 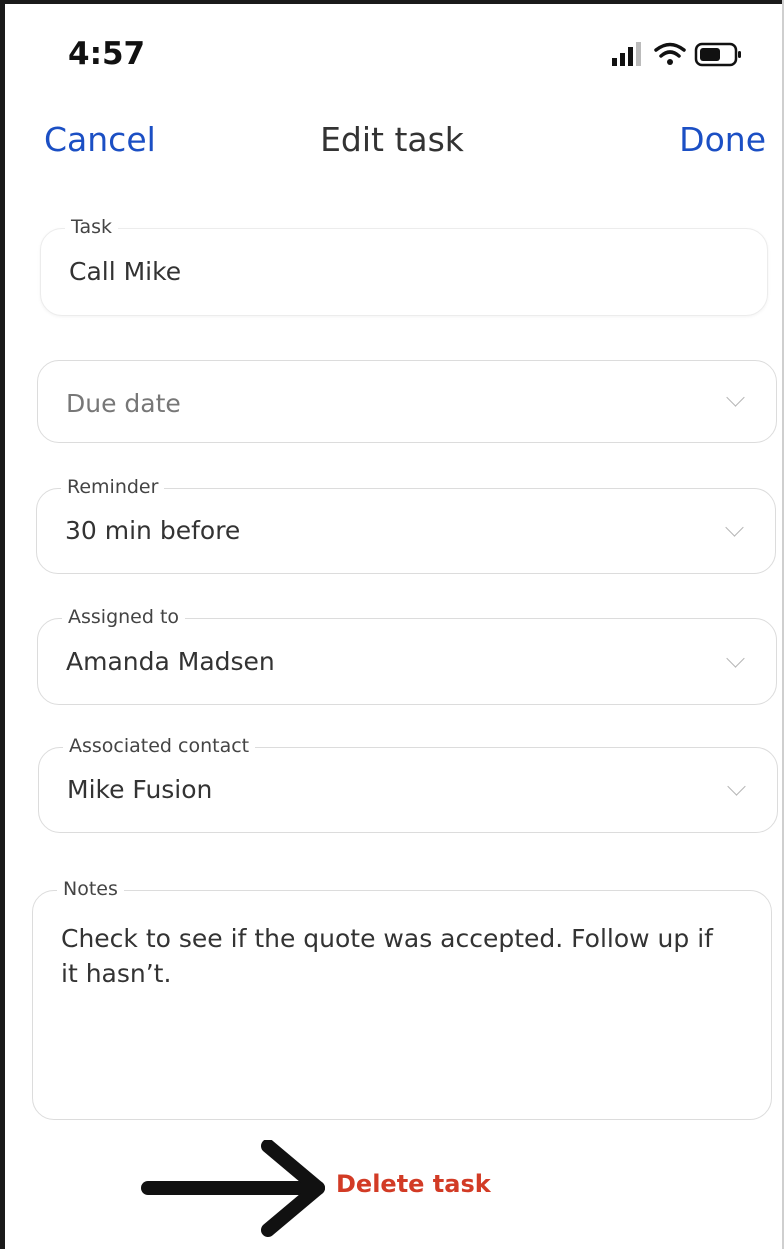 I want to click on signal-icon, so click(x=626, y=54).